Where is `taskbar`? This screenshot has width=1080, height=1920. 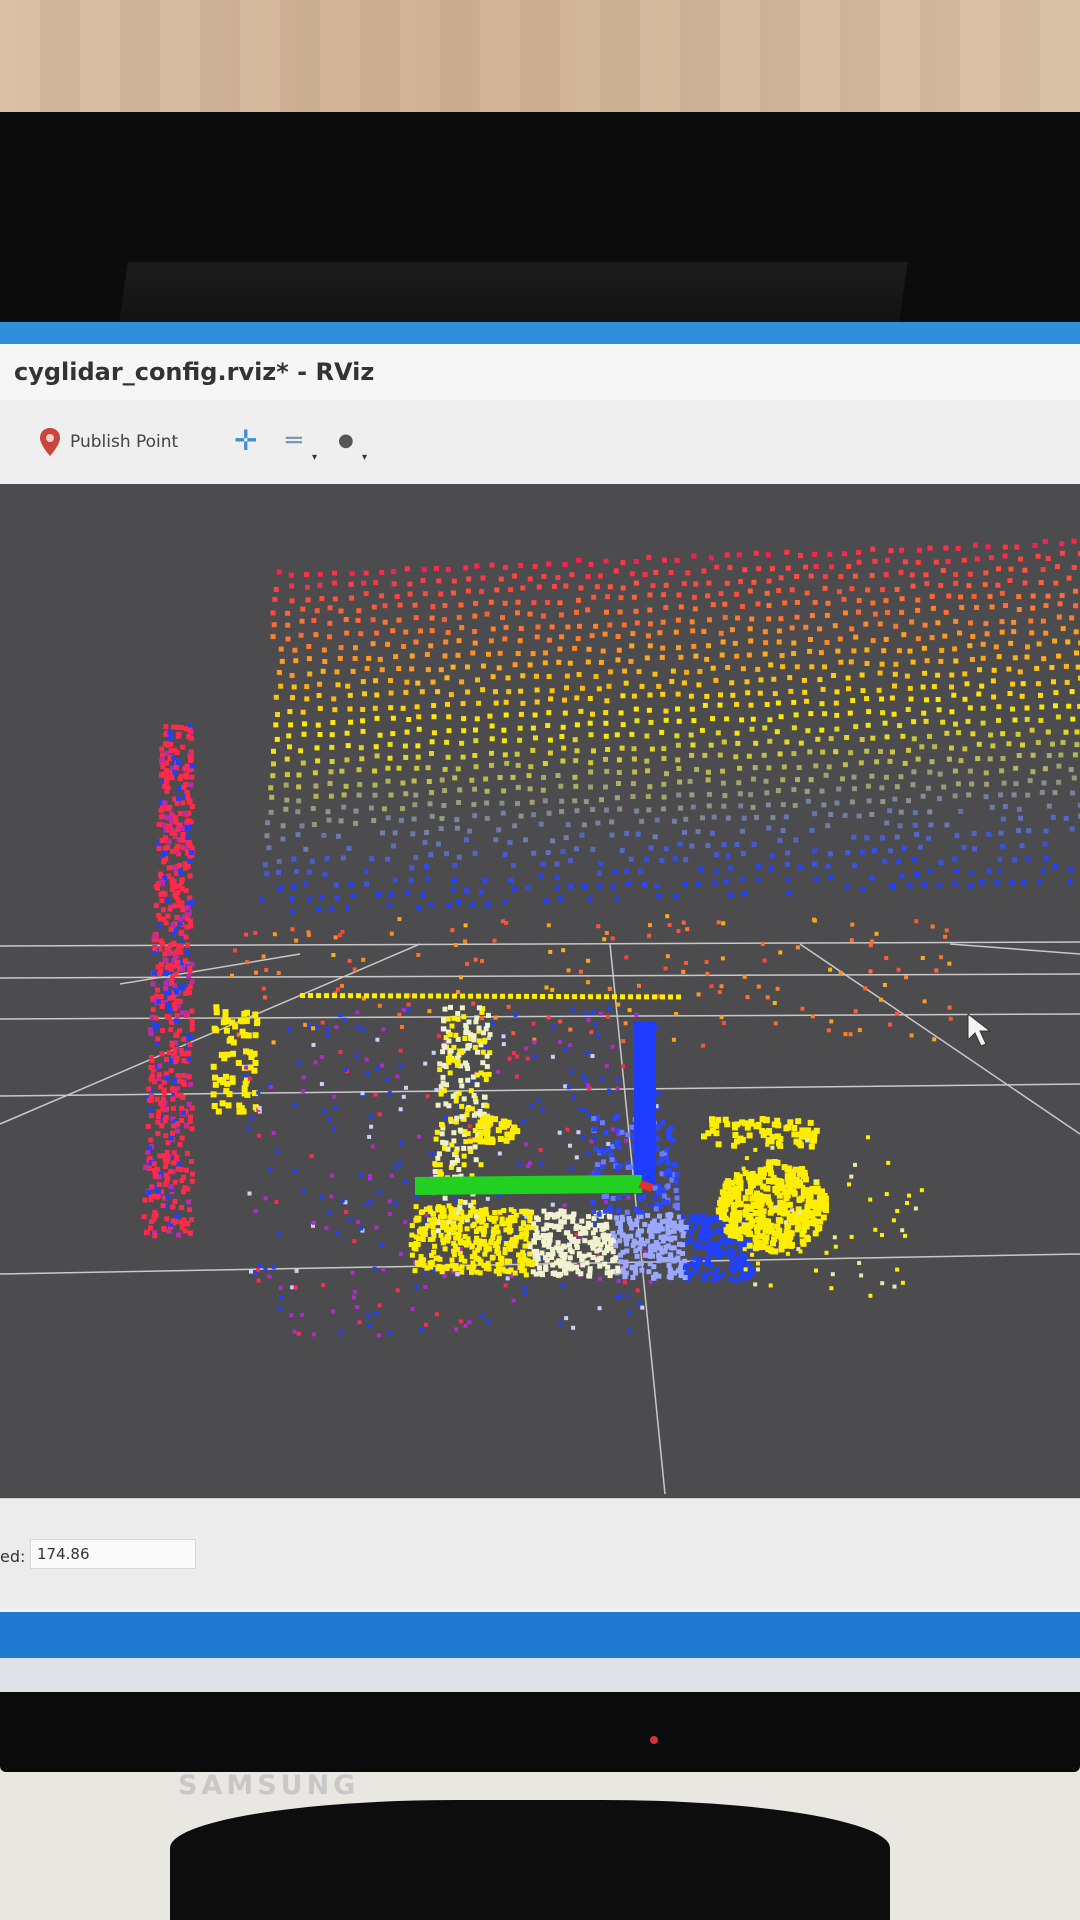 taskbar is located at coordinates (540, 1635).